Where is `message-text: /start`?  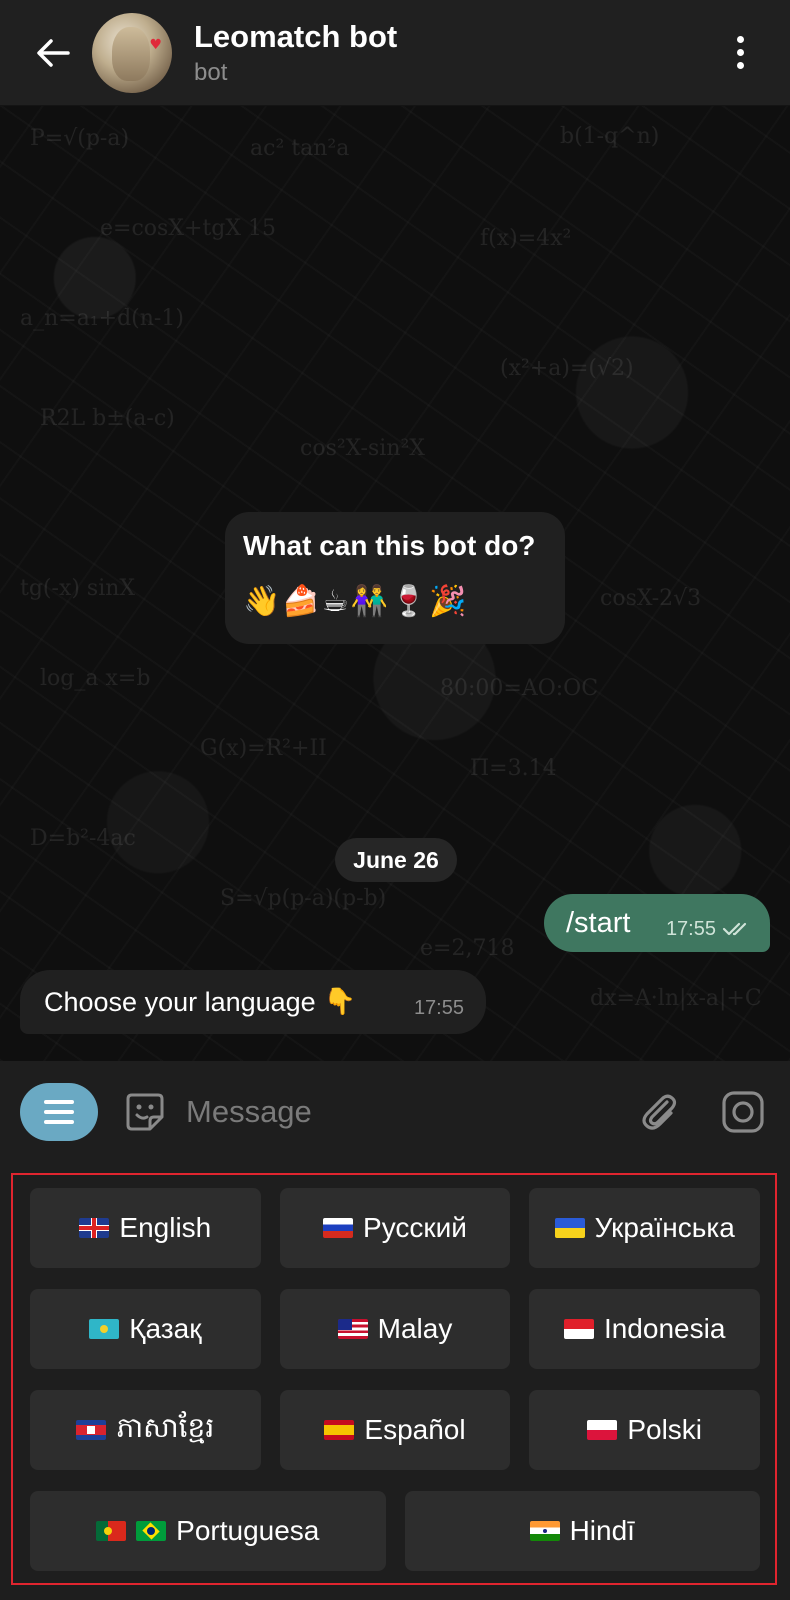 message-text: /start is located at coordinates (598, 922).